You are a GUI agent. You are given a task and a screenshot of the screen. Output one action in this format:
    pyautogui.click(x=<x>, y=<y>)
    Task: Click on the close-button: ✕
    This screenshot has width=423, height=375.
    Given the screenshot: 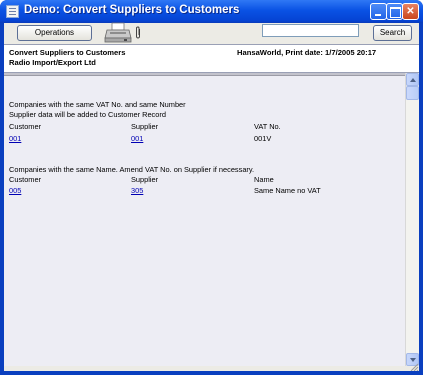 What is the action you would take?
    pyautogui.click(x=410, y=11)
    